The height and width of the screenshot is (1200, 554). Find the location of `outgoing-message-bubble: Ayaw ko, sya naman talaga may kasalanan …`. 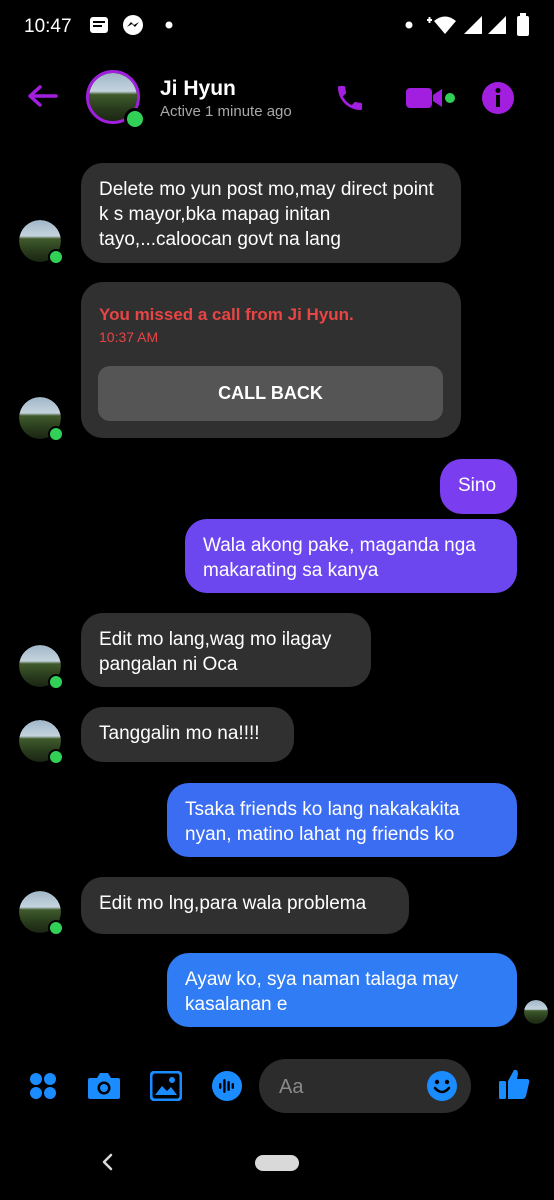

outgoing-message-bubble: Ayaw ko, sya naman talaga may kasalanan … is located at coordinates (342, 990).